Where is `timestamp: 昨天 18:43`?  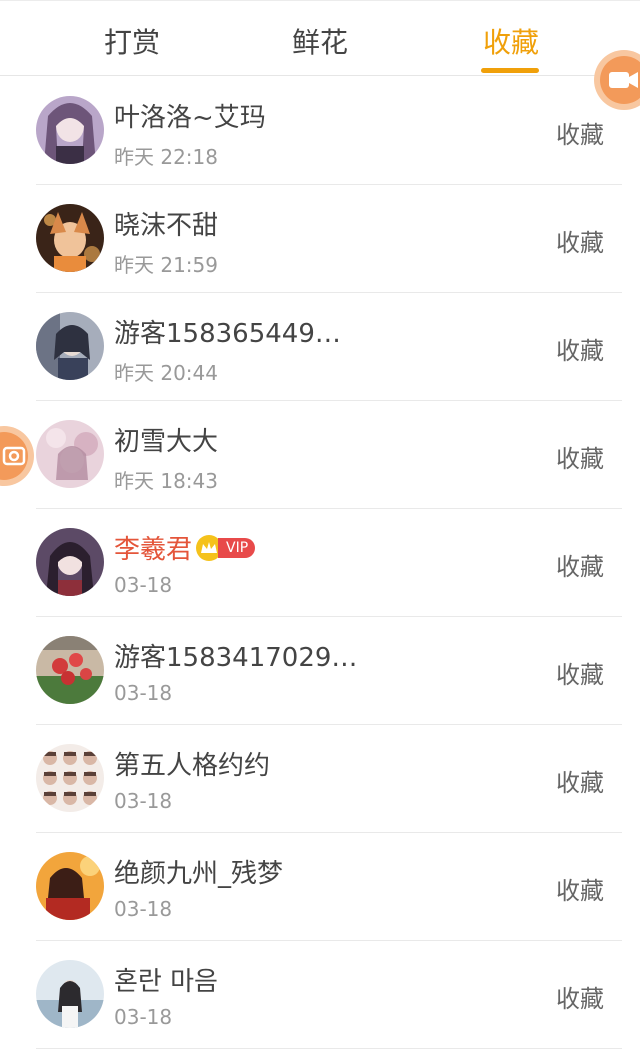
timestamp: 昨天 18:43 is located at coordinates (166, 481).